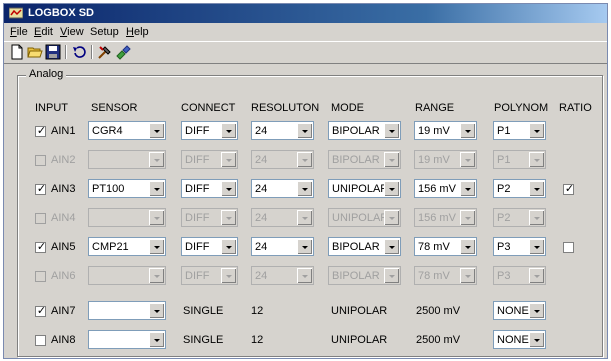 The height and width of the screenshot is (361, 611). I want to click on connect-value: SINGLE, so click(203, 340).